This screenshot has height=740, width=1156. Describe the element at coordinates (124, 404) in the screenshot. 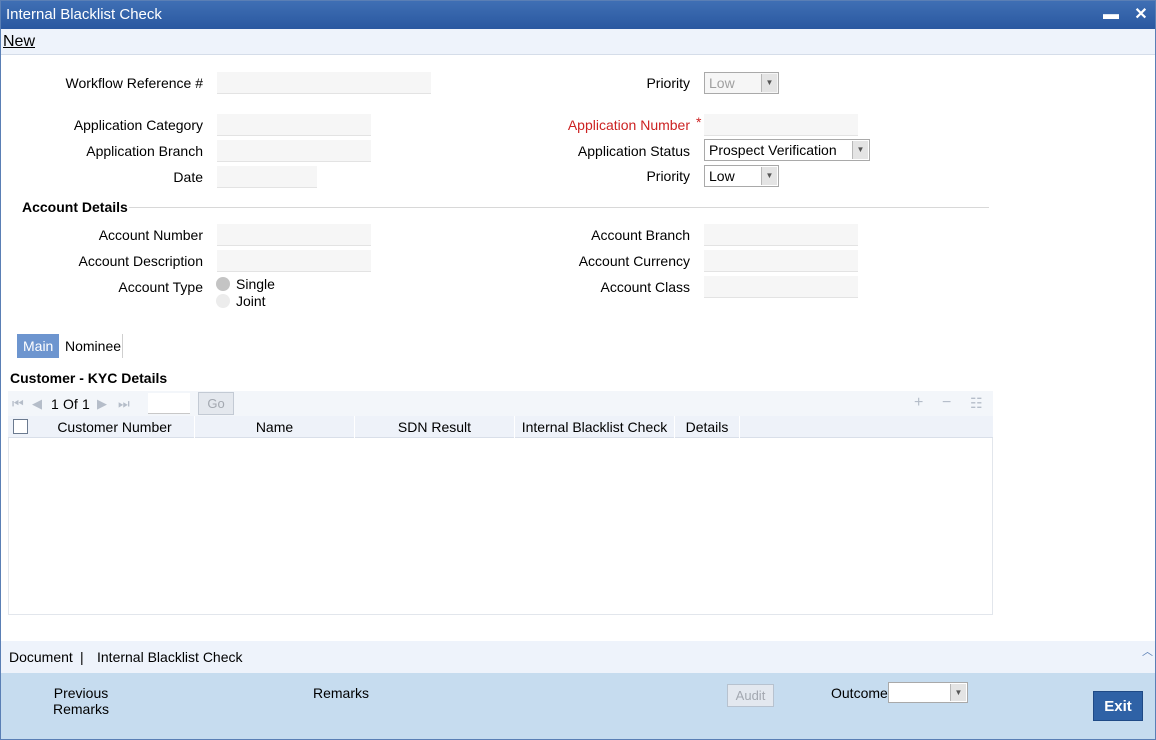

I see `last-page-icon: ⏭` at that location.